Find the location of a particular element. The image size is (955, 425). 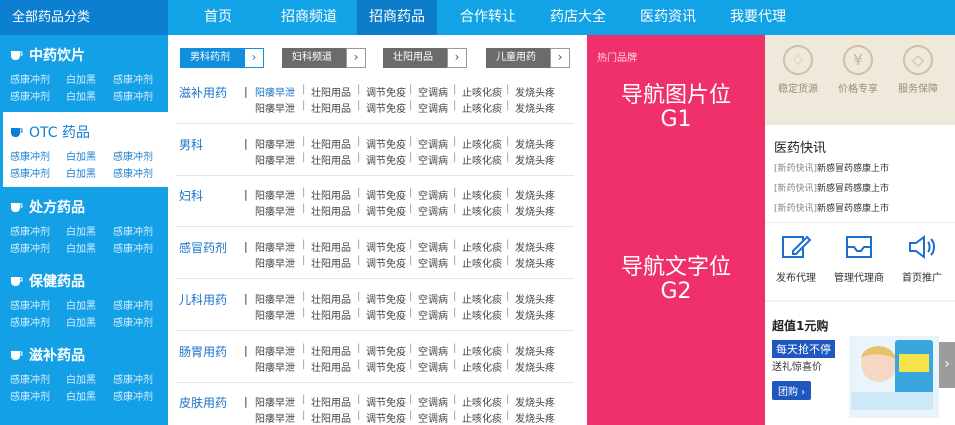

row-category-title: 男科 is located at coordinates (191, 144).